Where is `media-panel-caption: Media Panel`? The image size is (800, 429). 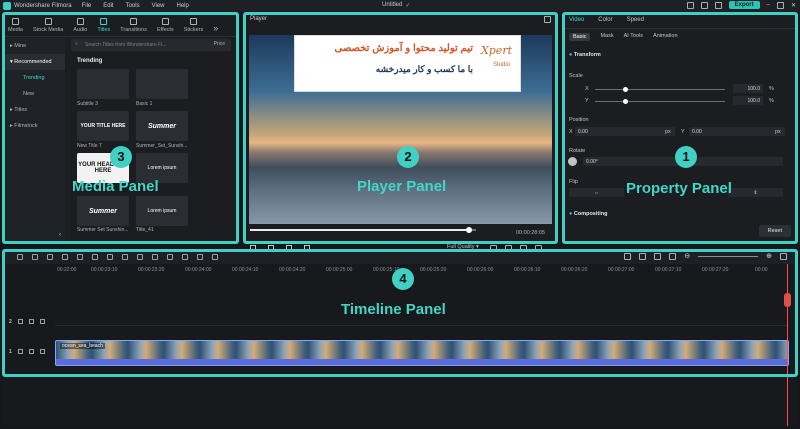 media-panel-caption: Media Panel is located at coordinates (115, 186).